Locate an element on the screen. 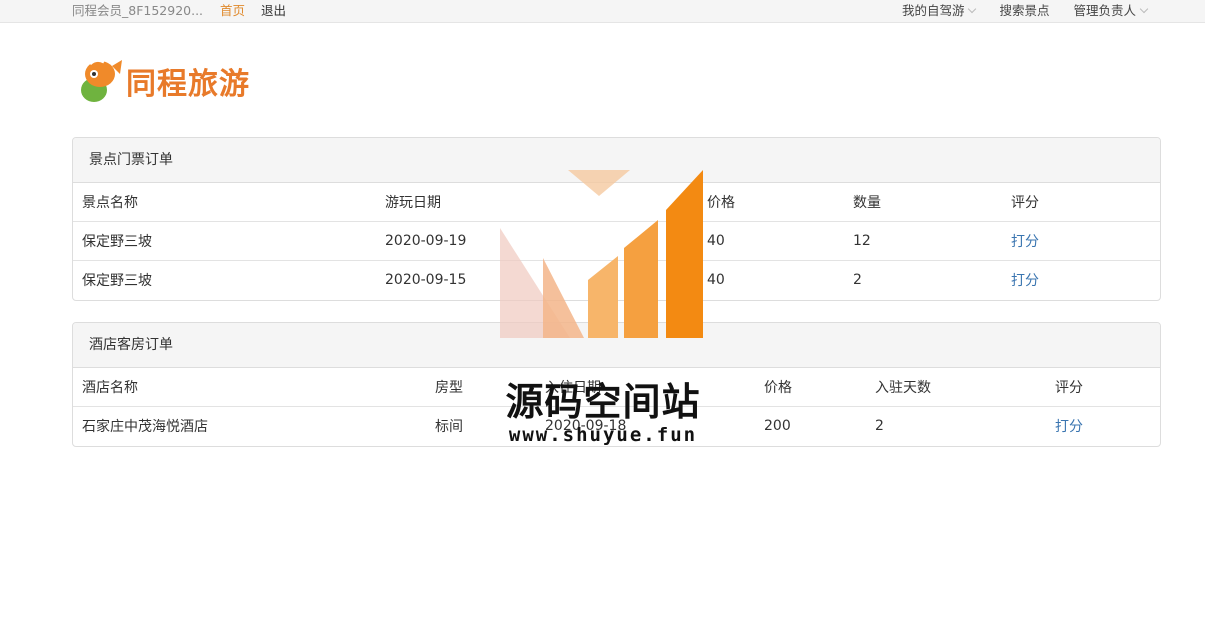  quantity: 2 is located at coordinates (923, 279).